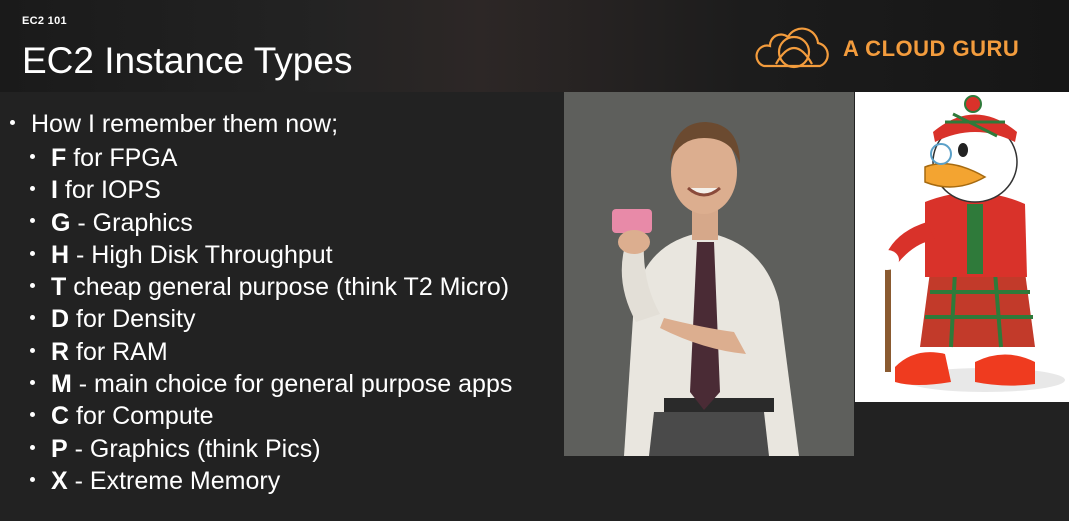 This screenshot has width=1069, height=521. What do you see at coordinates (59, 287) in the screenshot?
I see `instance-letter: T` at bounding box center [59, 287].